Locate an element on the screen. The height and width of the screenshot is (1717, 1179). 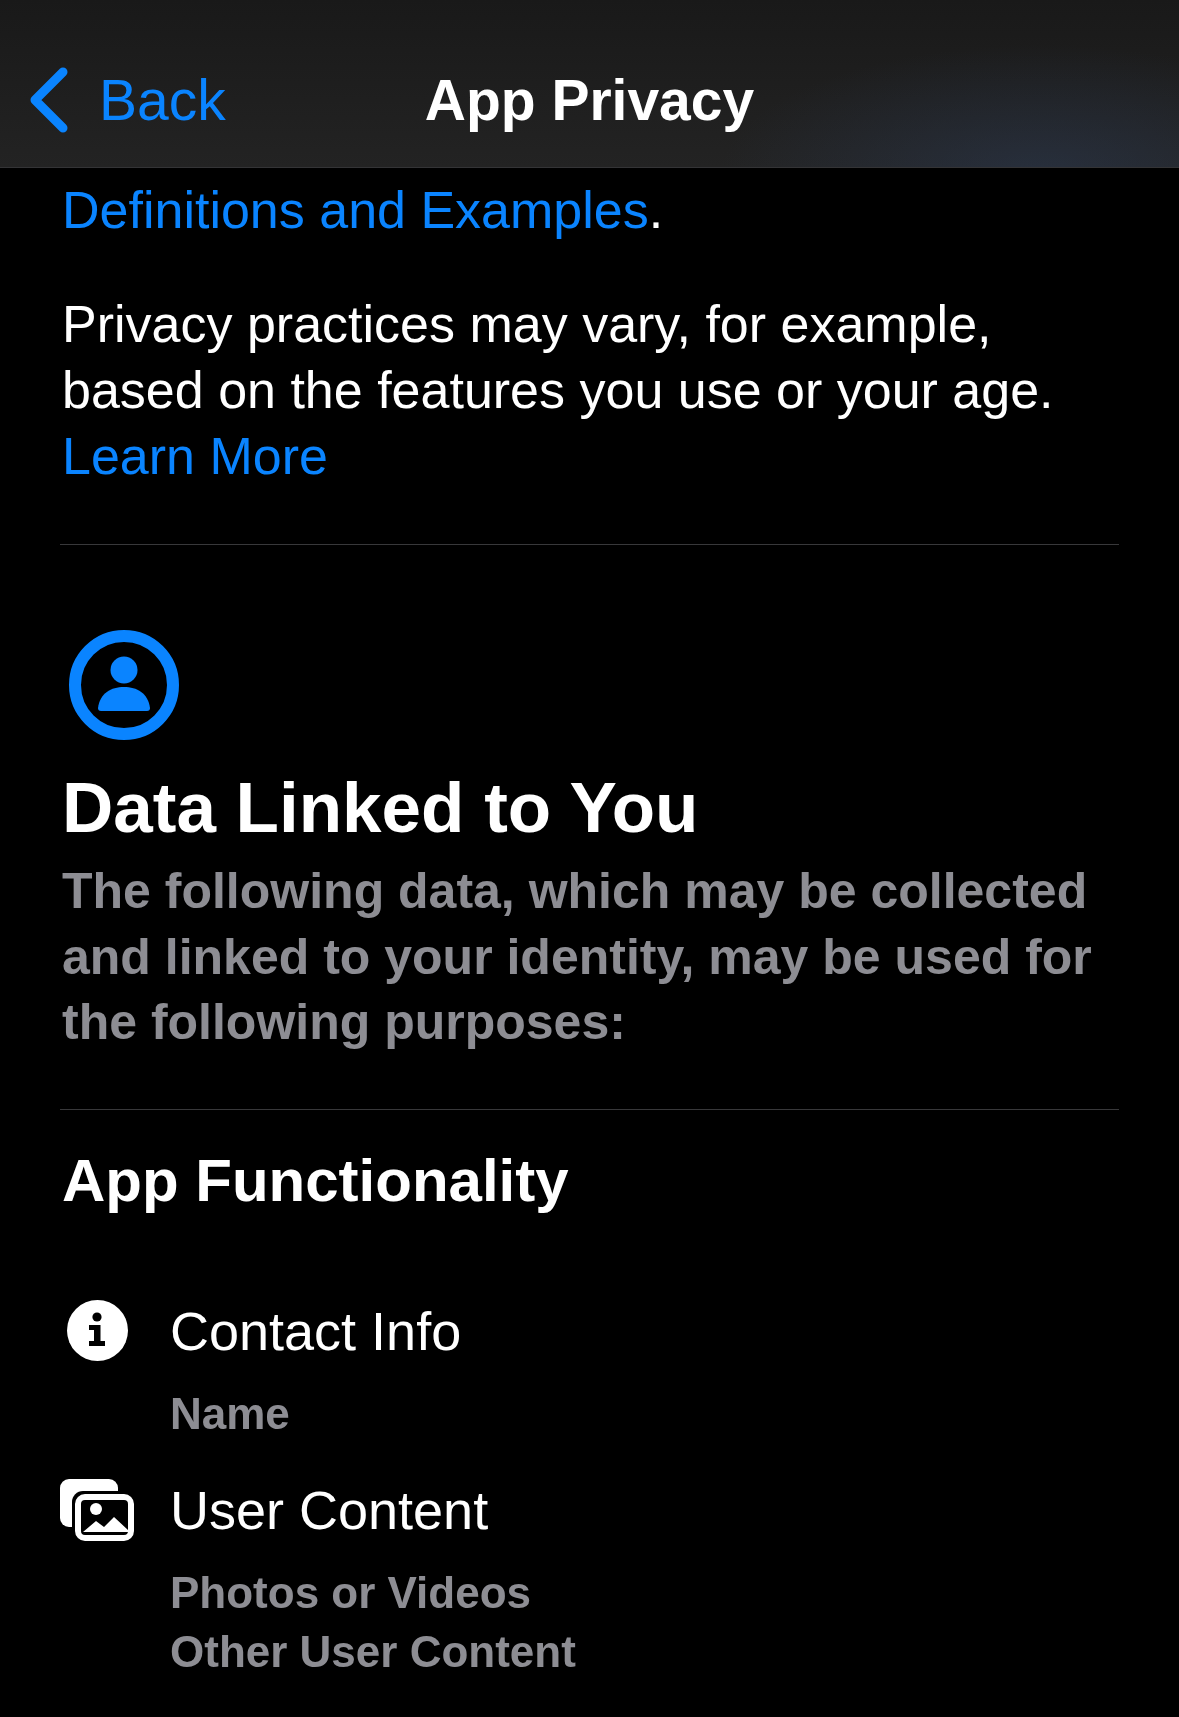
data-type-label: Other User Content is located at coordinates (373, 1651).